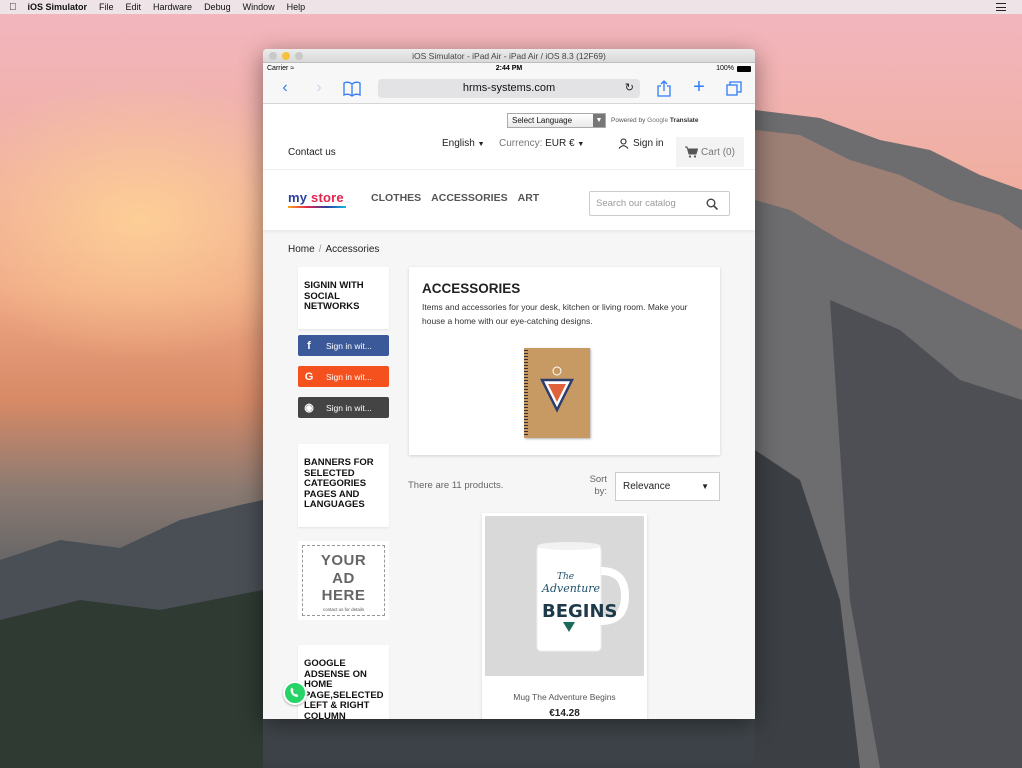 Image resolution: width=1022 pixels, height=768 pixels. I want to click on ad-text-line-2: AD, so click(343, 578).